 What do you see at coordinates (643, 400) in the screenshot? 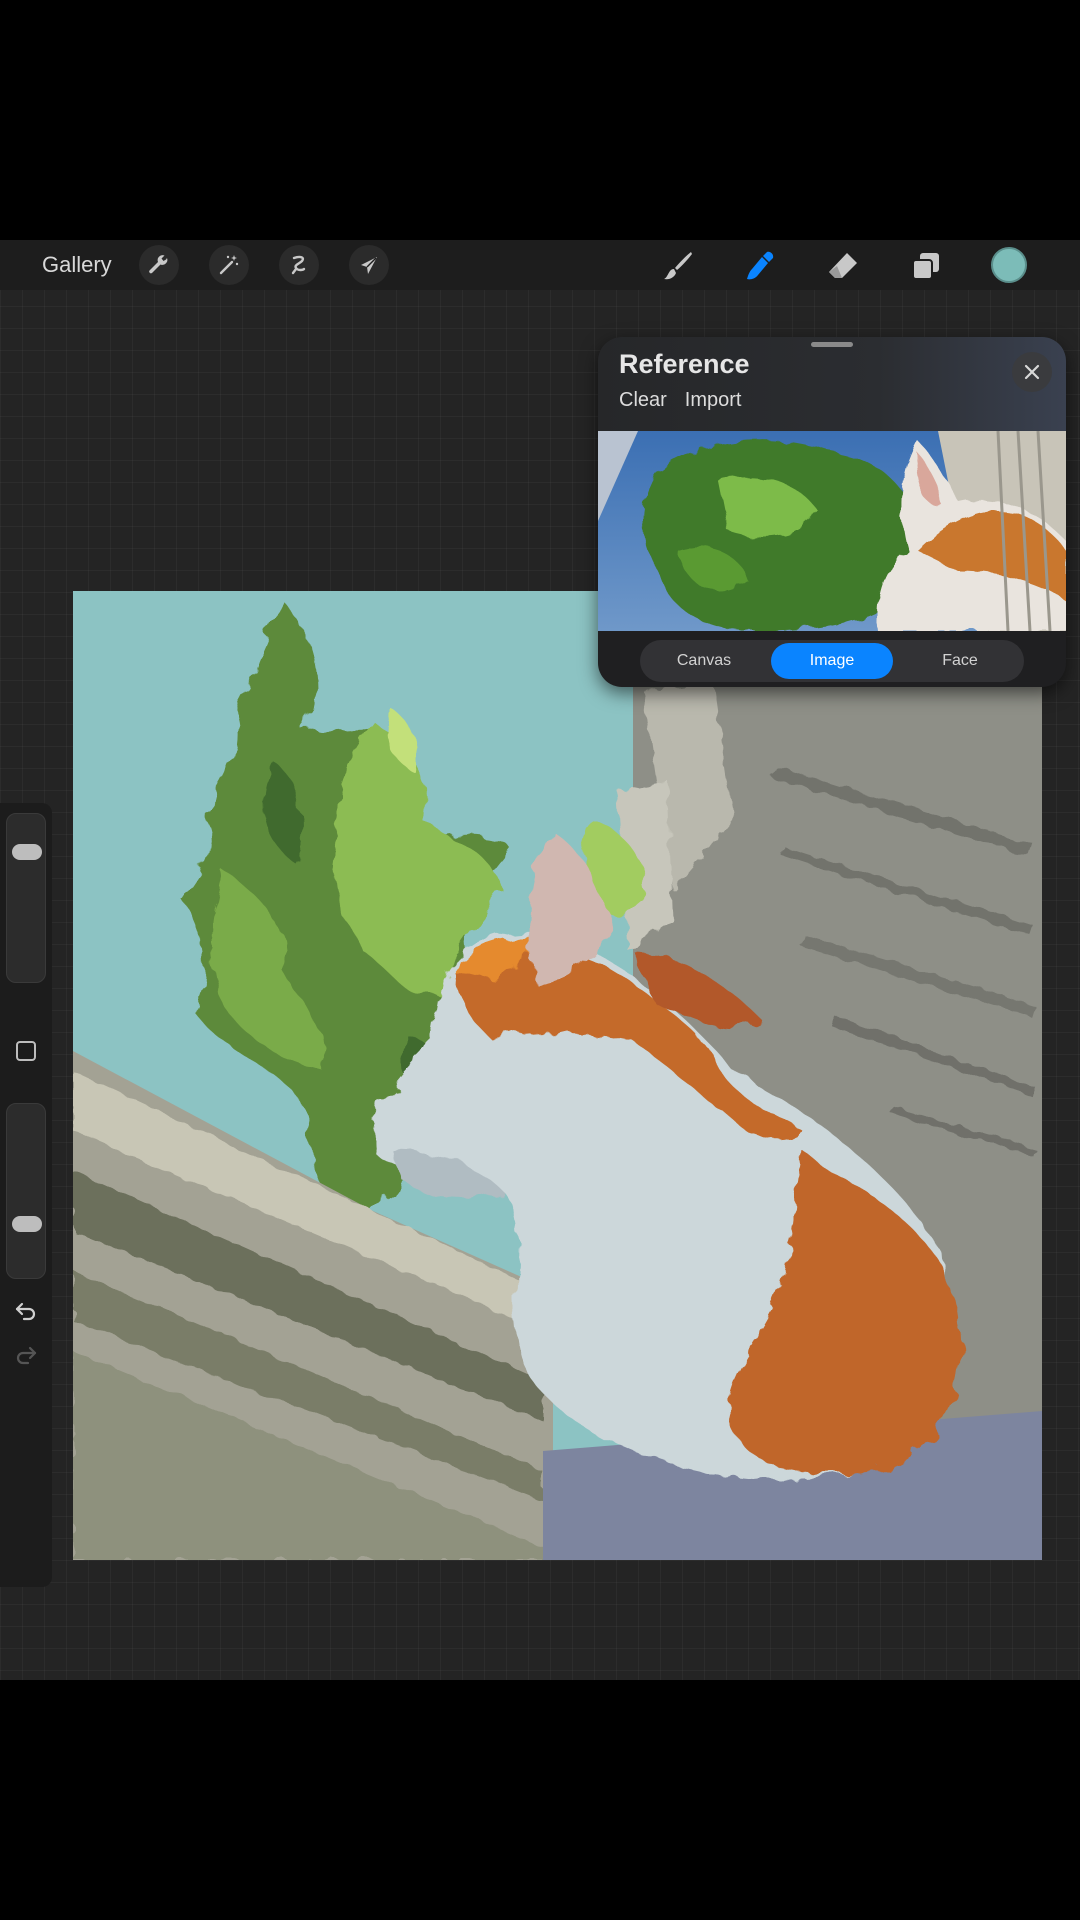
I see `clear-button: Clear` at bounding box center [643, 400].